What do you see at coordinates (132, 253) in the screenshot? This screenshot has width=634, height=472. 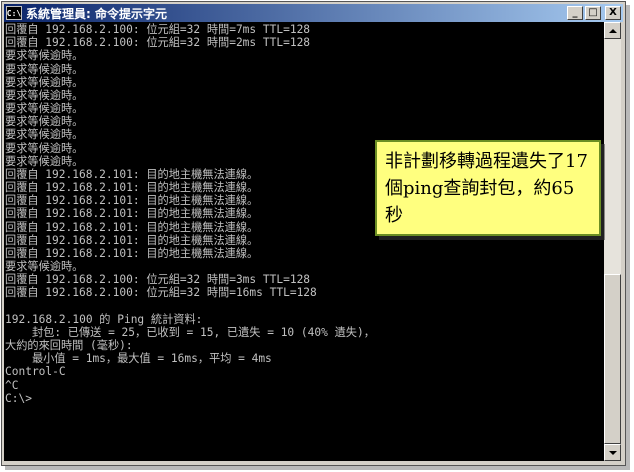 I see `console-line: 回覆自 192.168.2.101: 目的地主機無法連線。` at bounding box center [132, 253].